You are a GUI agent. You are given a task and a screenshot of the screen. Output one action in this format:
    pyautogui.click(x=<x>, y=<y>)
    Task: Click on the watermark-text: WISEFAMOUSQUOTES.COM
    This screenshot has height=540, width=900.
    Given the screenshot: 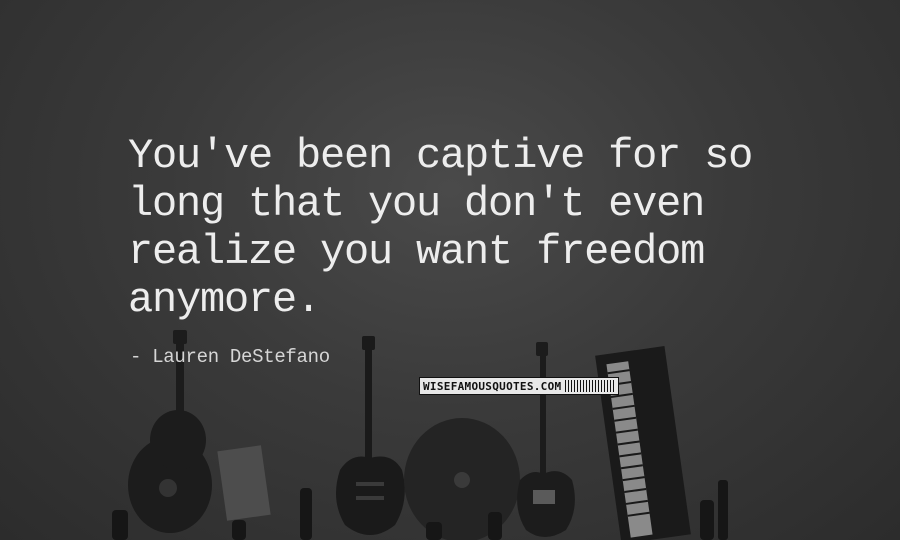 What is the action you would take?
    pyautogui.click(x=492, y=386)
    